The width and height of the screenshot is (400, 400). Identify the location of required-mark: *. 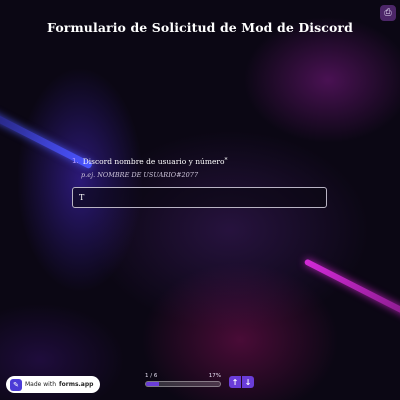
(226, 160).